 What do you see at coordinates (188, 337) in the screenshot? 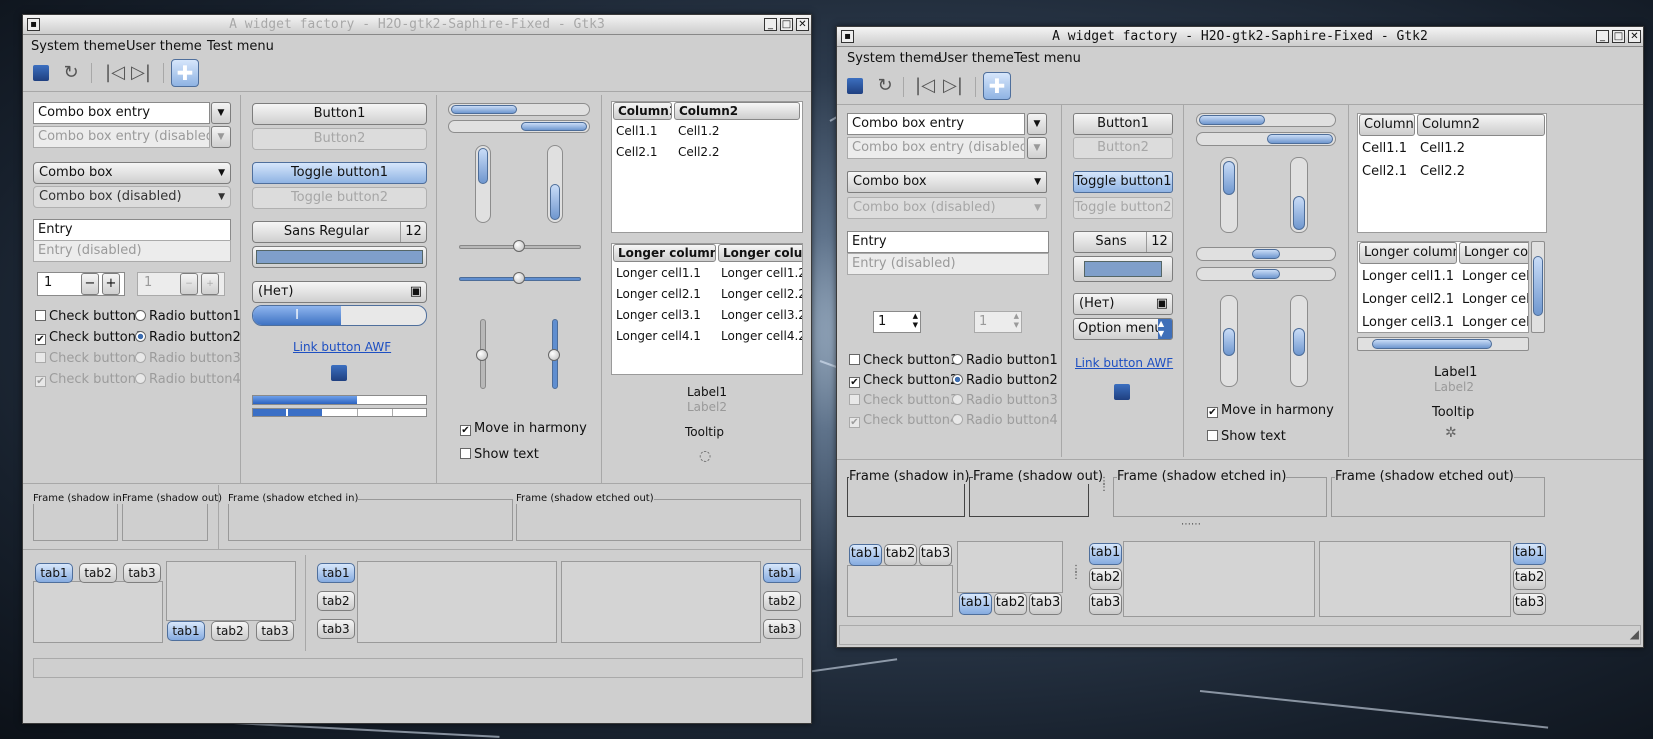
I see `radio-button2: Radio button2` at bounding box center [188, 337].